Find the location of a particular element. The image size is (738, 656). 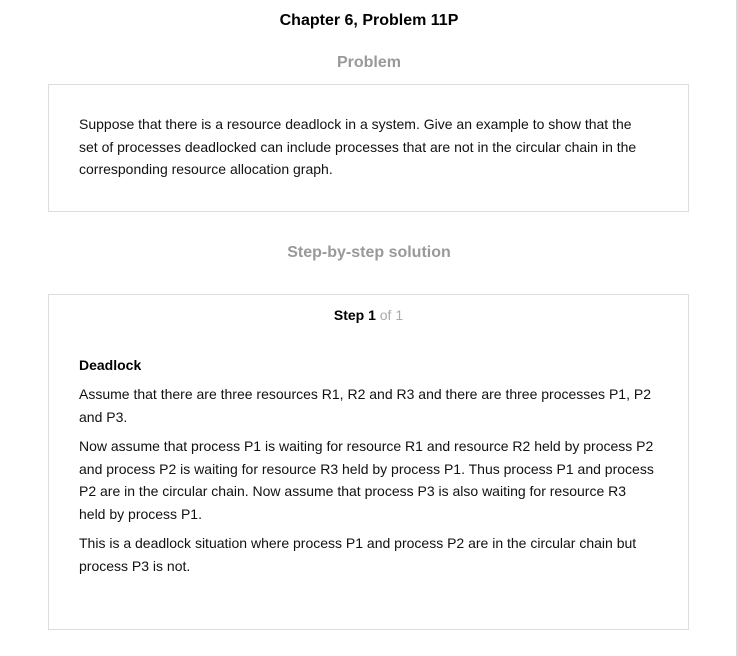

step-of-total: of 1 is located at coordinates (391, 315).